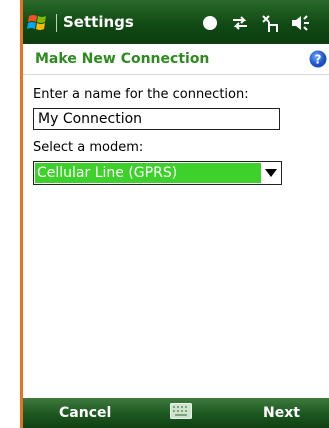  Describe the element at coordinates (210, 23) in the screenshot. I see `status-circle-icon` at that location.